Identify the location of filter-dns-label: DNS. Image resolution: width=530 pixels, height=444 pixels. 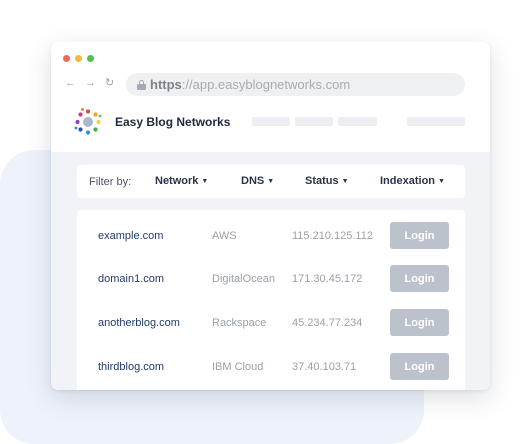
(253, 181).